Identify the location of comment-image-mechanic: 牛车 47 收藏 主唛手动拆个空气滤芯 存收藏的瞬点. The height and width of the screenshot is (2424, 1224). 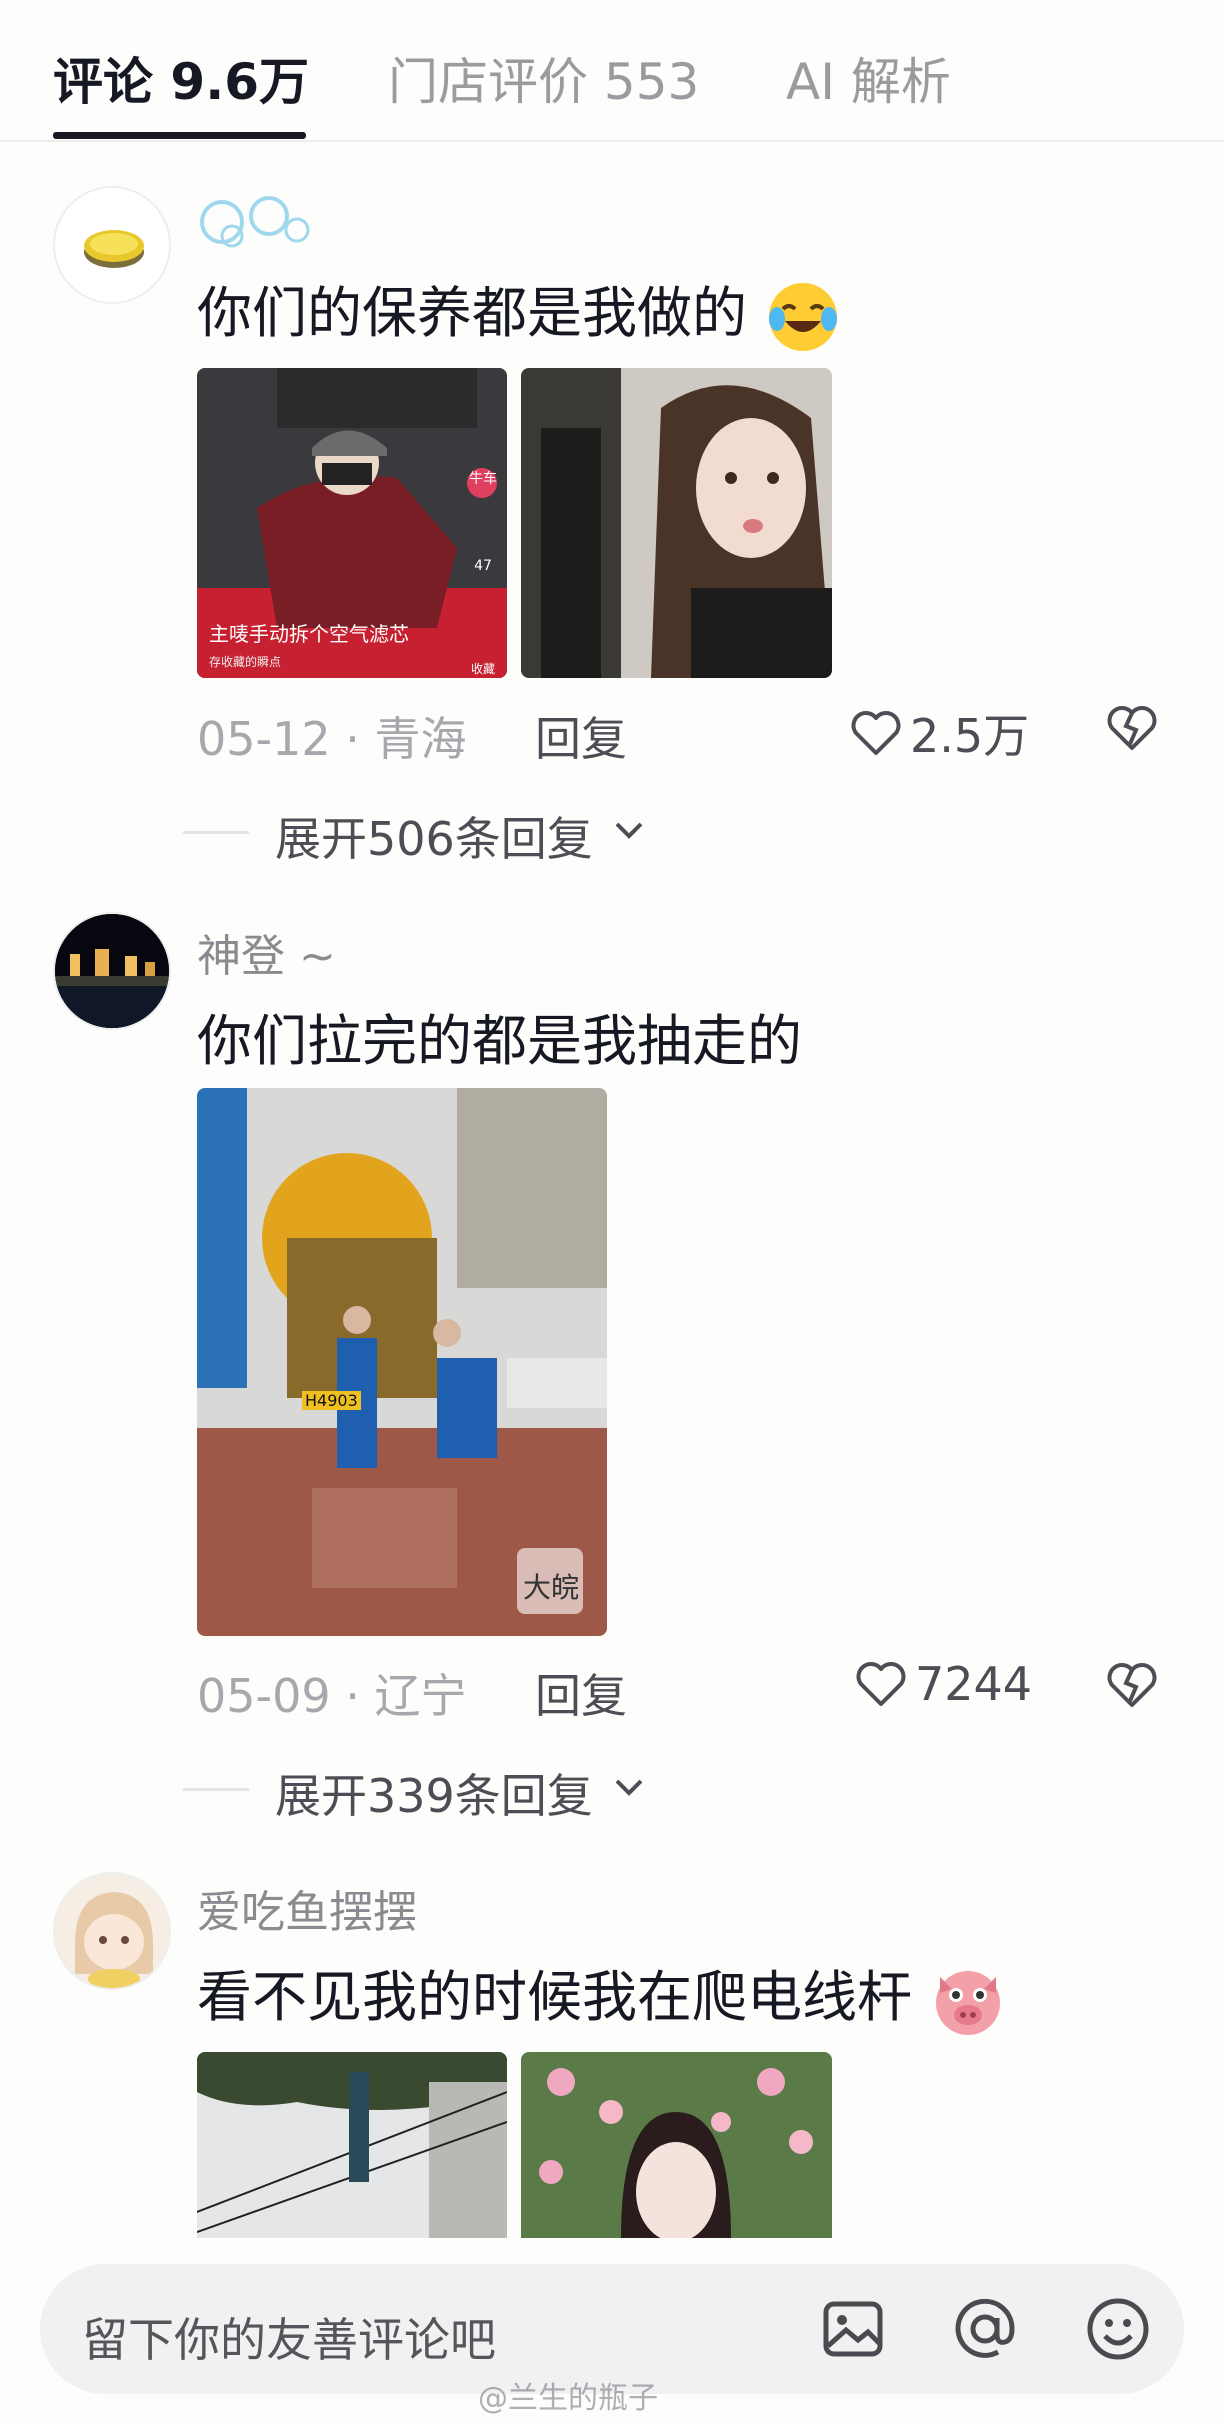
(352, 523).